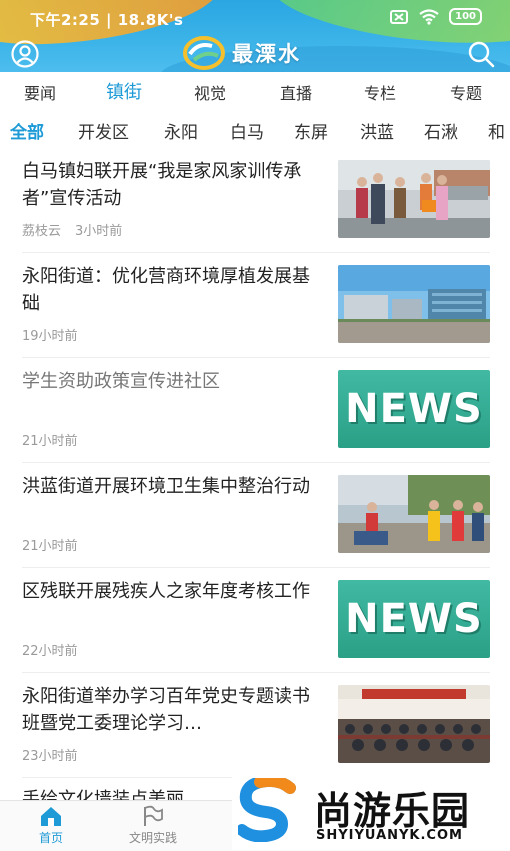  Describe the element at coordinates (267, 810) in the screenshot. I see `watermark-logo-icon` at that location.